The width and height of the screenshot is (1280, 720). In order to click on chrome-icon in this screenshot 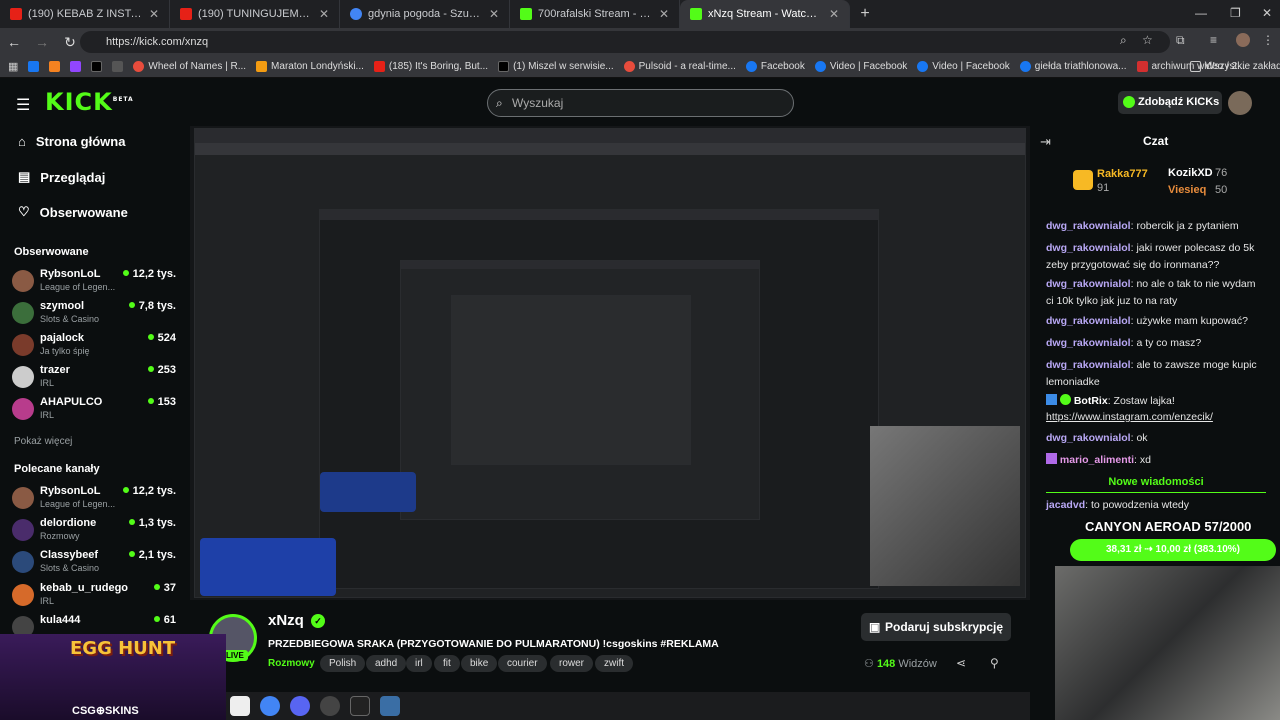, I will do `click(270, 706)`.